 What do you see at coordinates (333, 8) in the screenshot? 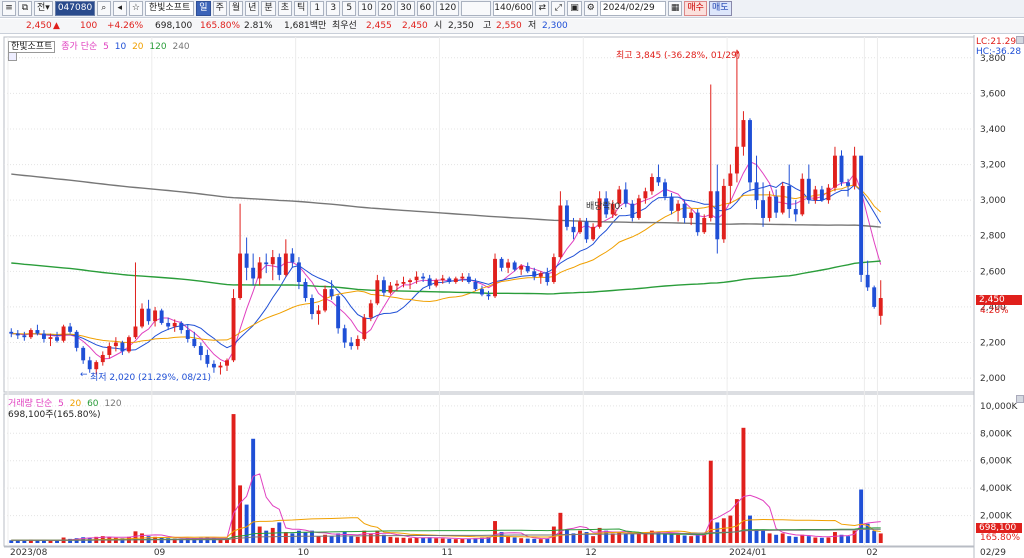
I see `minute-3: 3` at bounding box center [333, 8].